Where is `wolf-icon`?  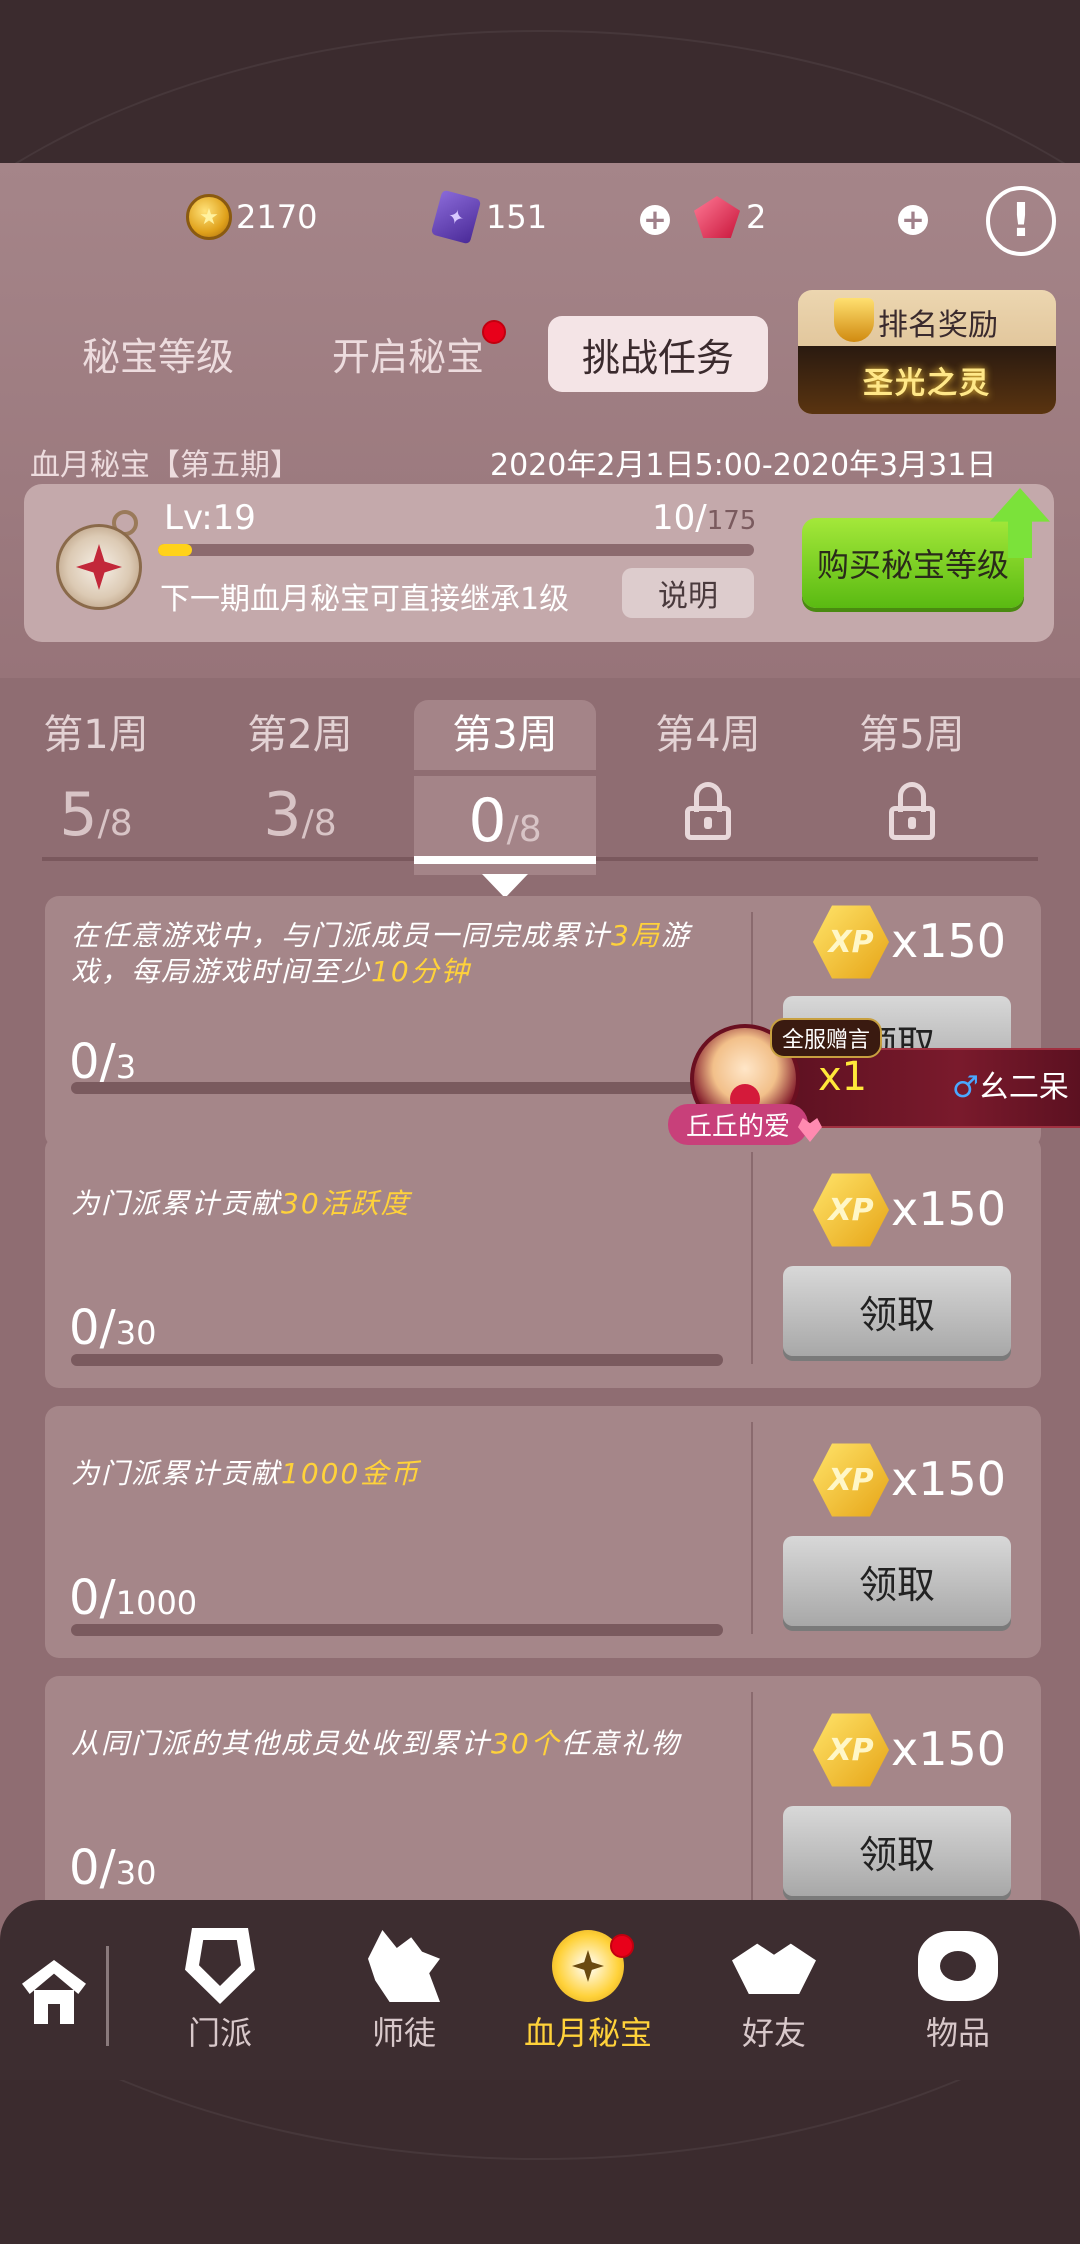 wolf-icon is located at coordinates (404, 1966).